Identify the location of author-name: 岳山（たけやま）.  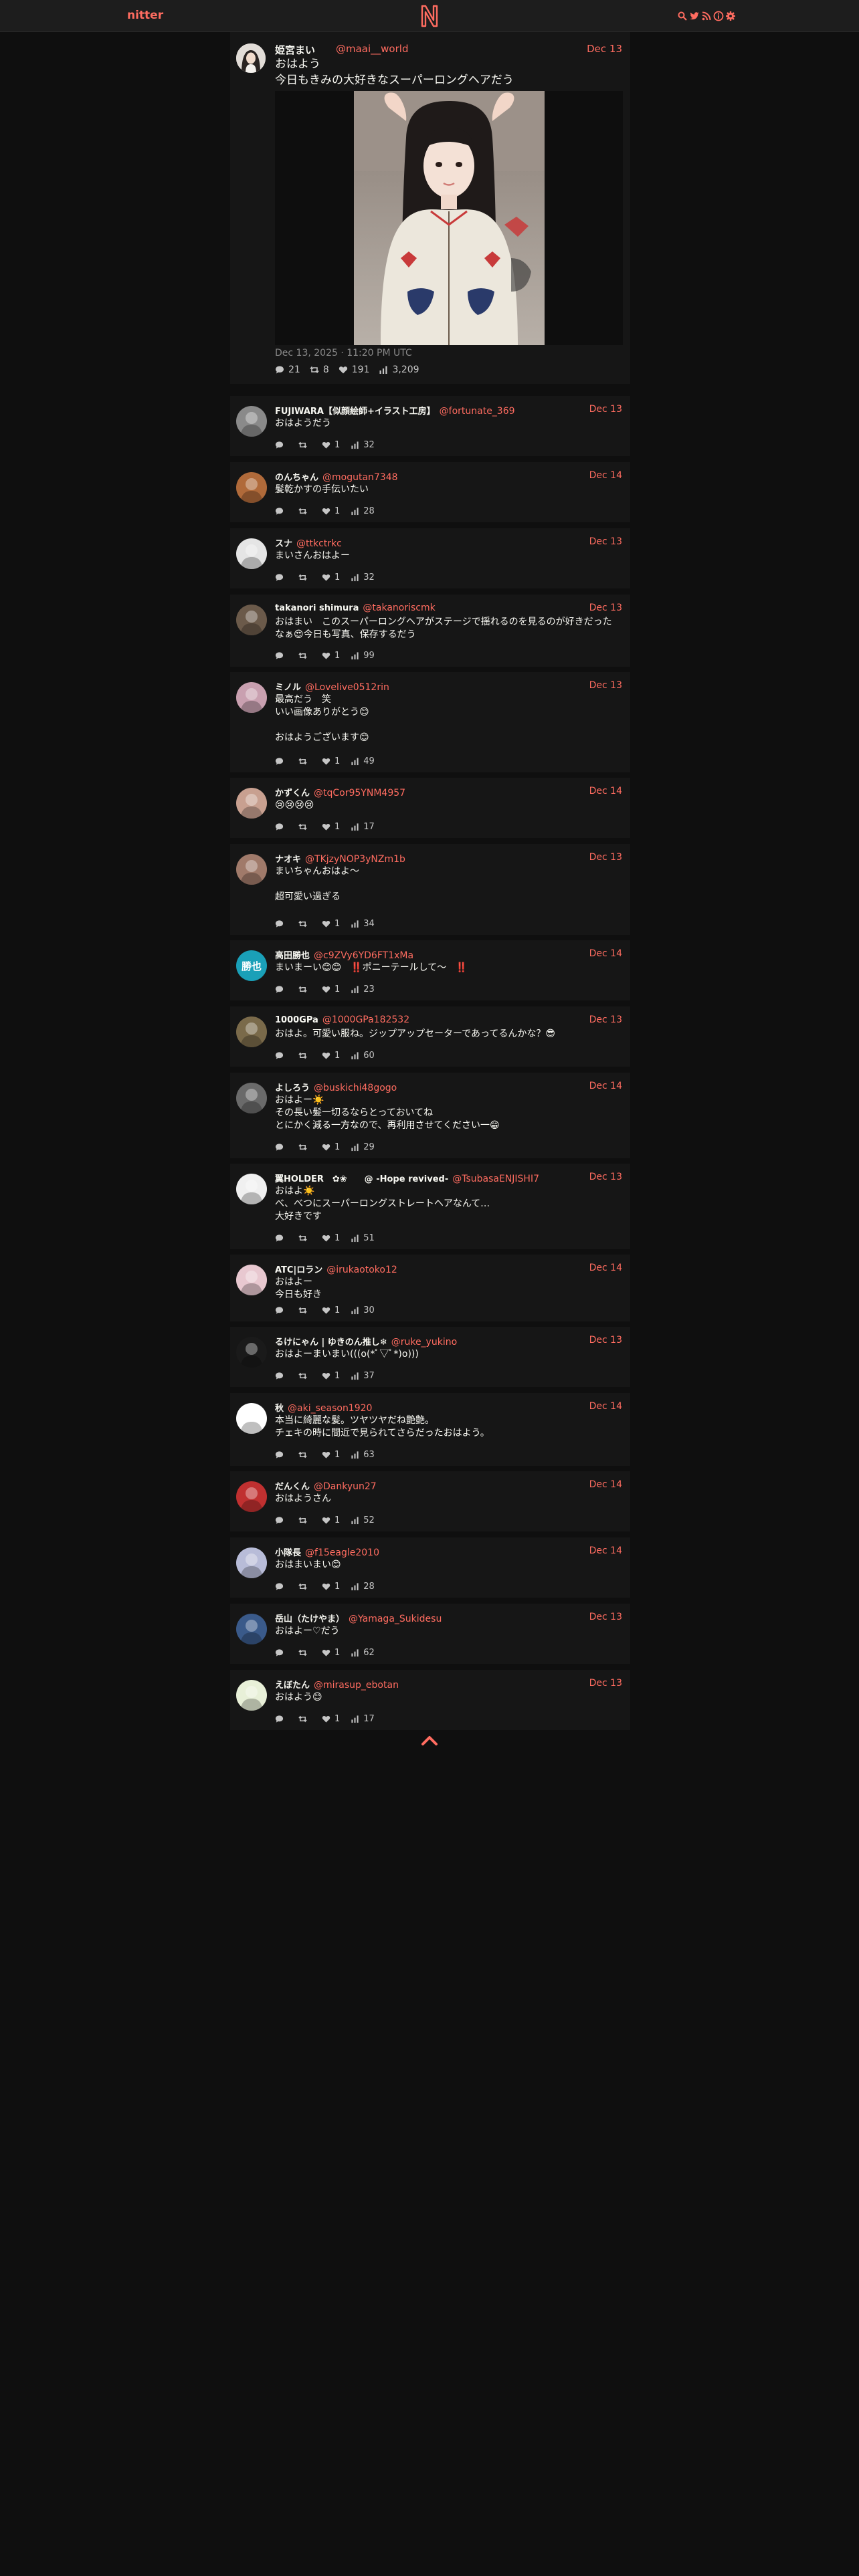
(310, 1619).